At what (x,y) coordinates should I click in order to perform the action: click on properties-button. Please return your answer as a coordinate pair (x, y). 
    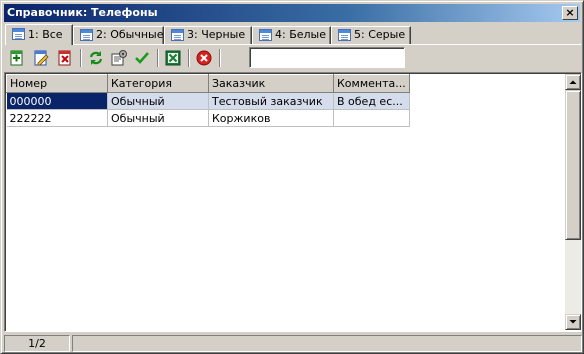
    Looking at the image, I should click on (119, 58).